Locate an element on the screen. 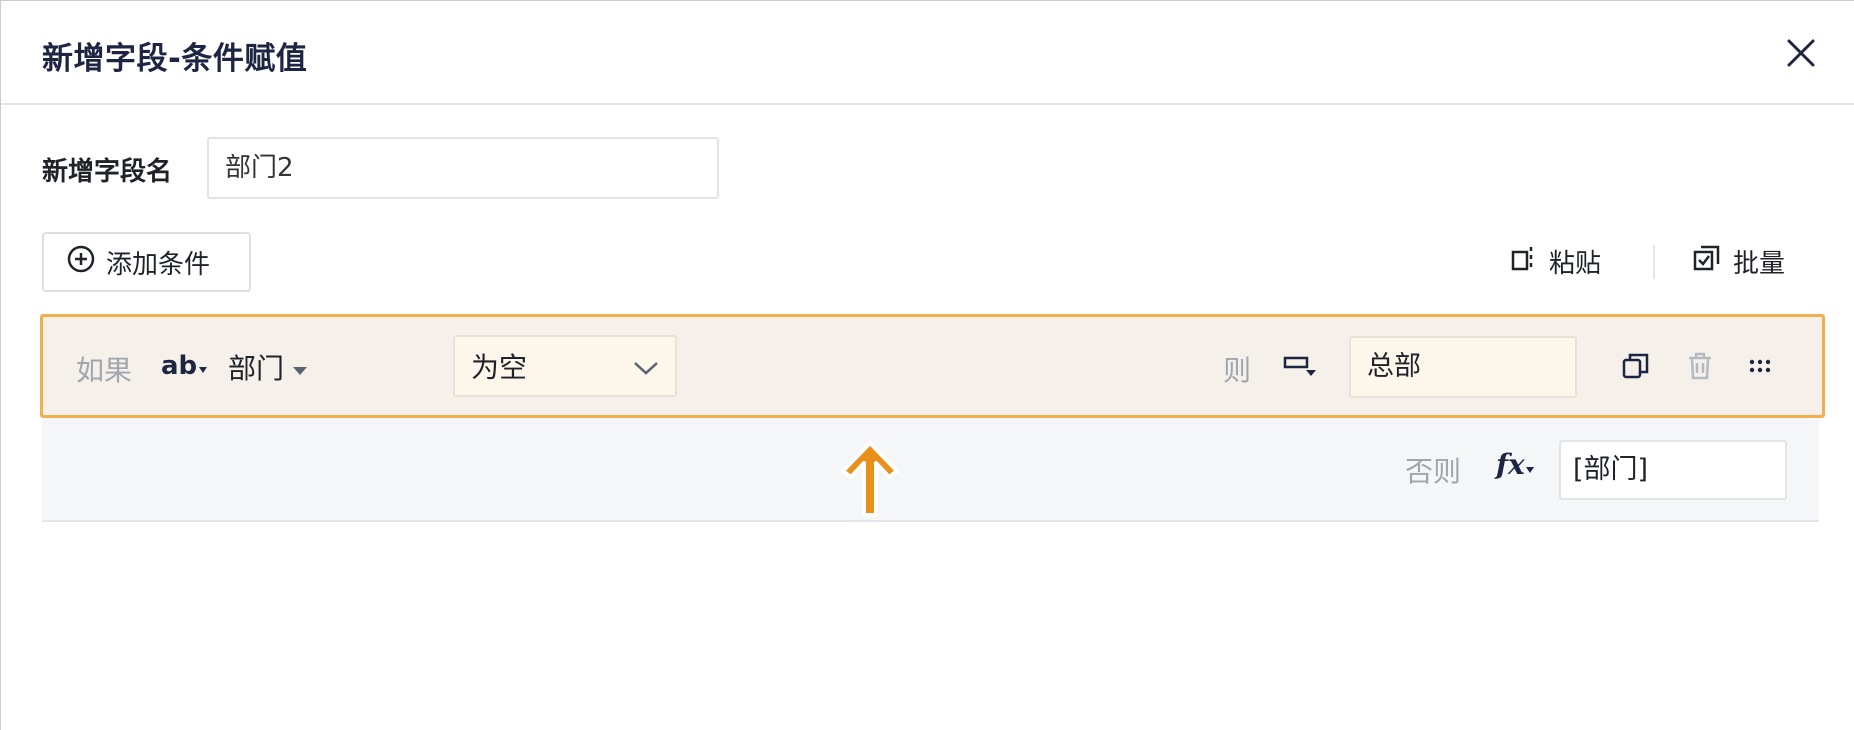 The image size is (1854, 730). add-condition-button: 添加条件 is located at coordinates (146, 262).